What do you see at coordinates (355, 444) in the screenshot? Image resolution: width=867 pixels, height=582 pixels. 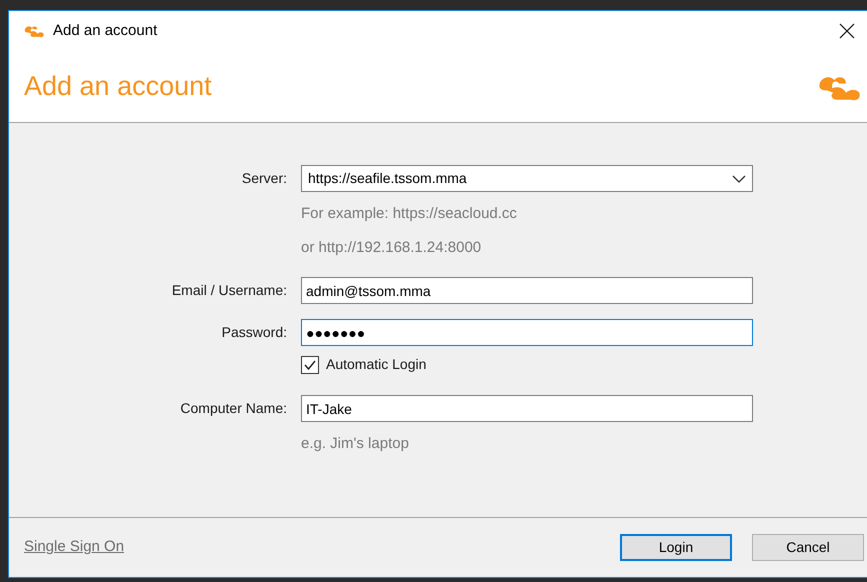 I see `hint-text: e.g. Jim's laptop` at bounding box center [355, 444].